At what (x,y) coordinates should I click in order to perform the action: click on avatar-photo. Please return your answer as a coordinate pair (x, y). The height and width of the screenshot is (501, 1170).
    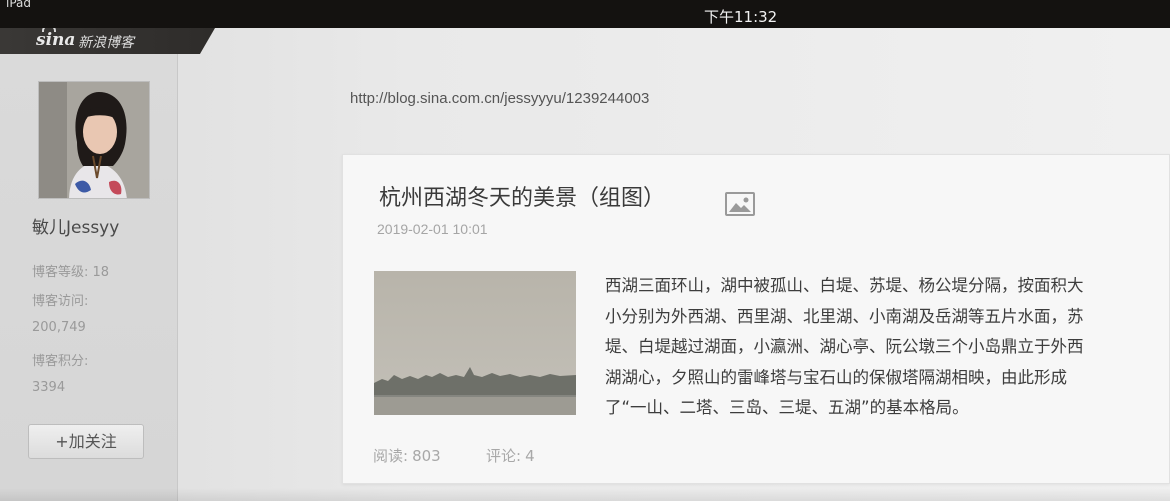
    Looking at the image, I should click on (94, 140).